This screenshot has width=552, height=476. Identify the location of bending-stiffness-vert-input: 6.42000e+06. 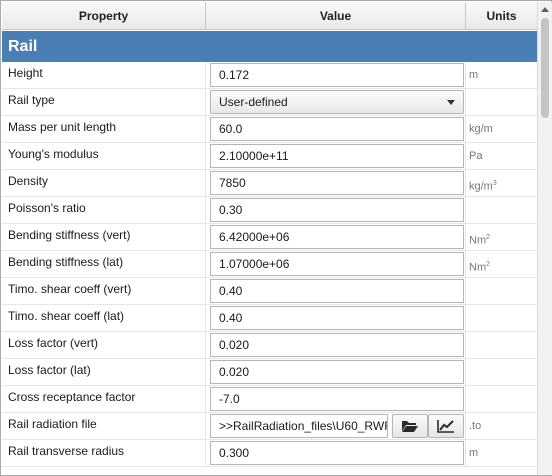
(337, 237).